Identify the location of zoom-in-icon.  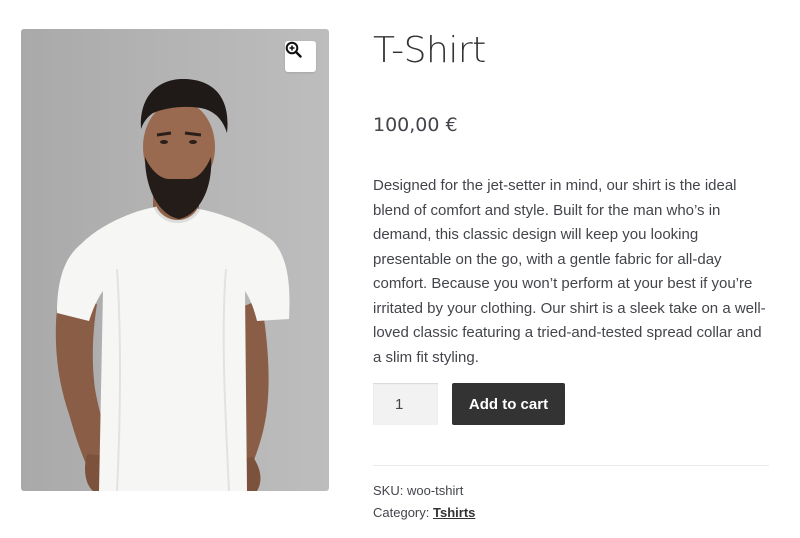
(293, 49).